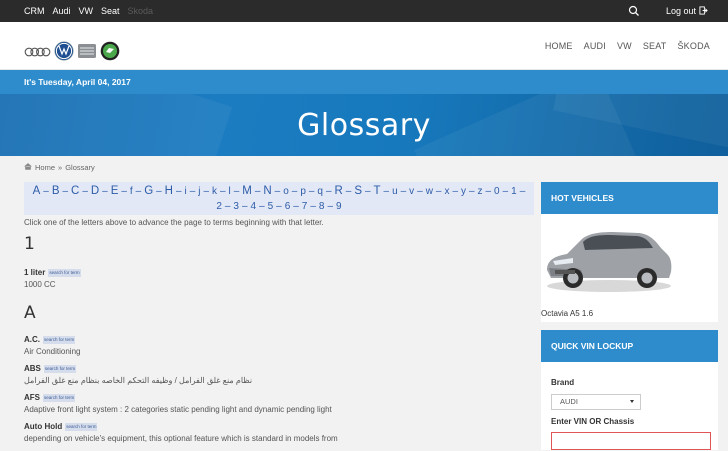 This screenshot has height=451, width=728. Describe the element at coordinates (37, 54) in the screenshot. I see `audi-logo` at that location.